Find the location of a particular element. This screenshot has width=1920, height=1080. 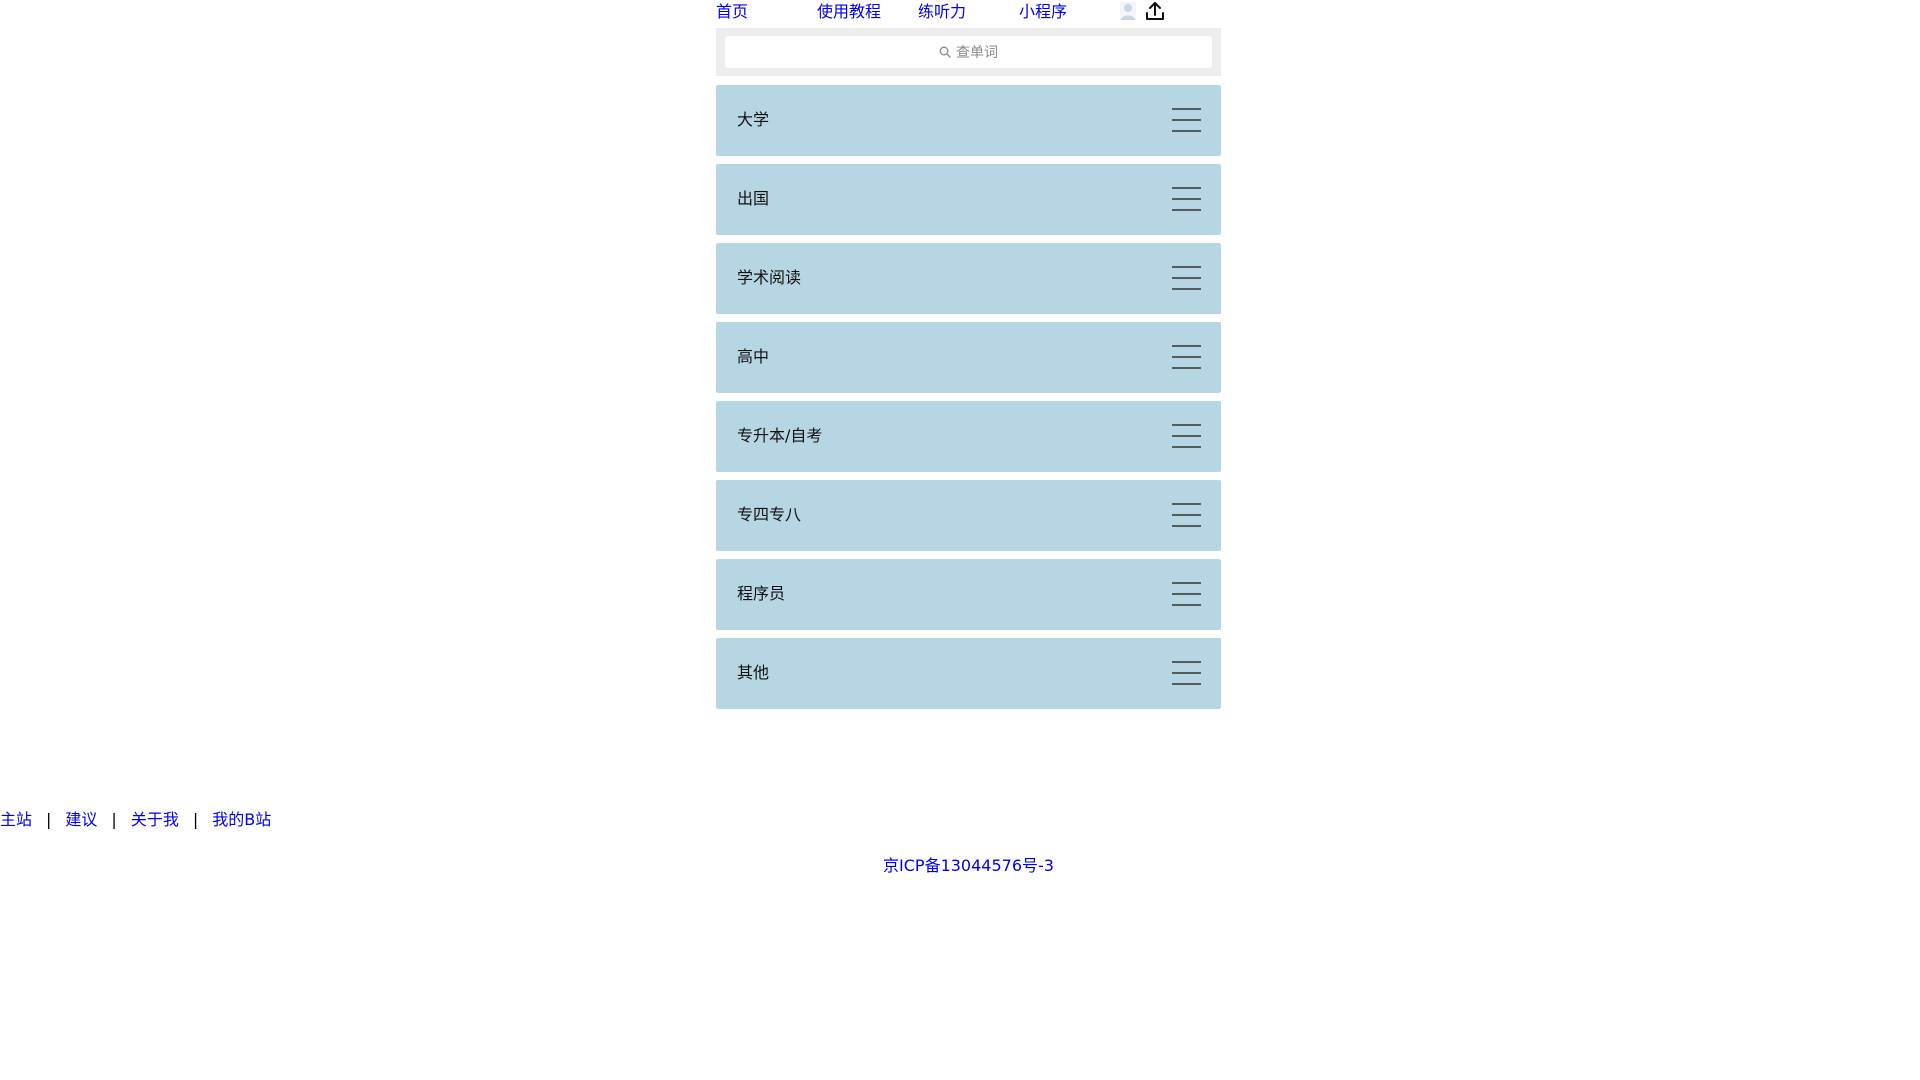

search-bar: 查单词 is located at coordinates (968, 52).